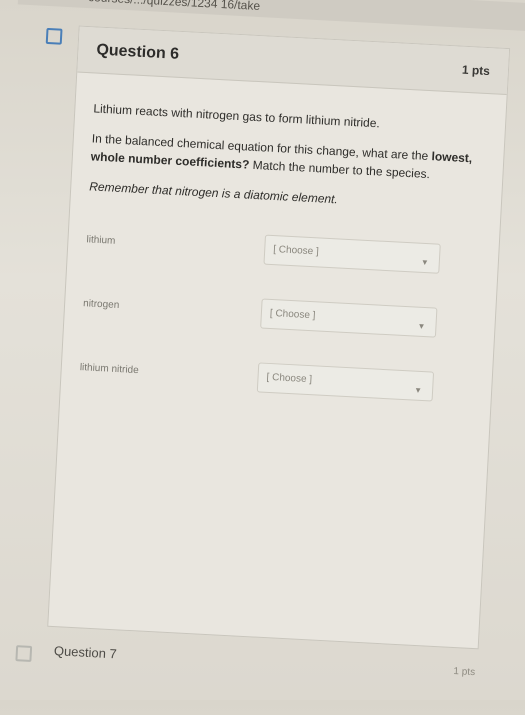  What do you see at coordinates (277, 401) in the screenshot?
I see `match-row-lithium-nitride: lithium nitride [ Choose ] ▼` at bounding box center [277, 401].